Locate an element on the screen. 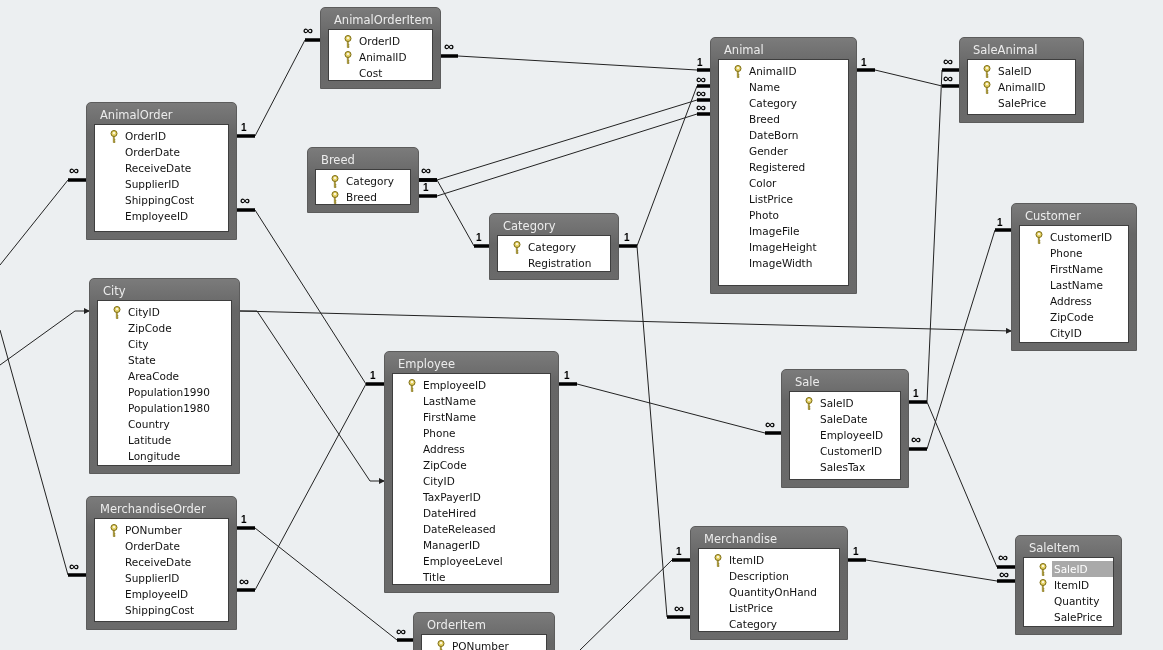 Image resolution: width=1163 pixels, height=650 pixels. field-name: Gender is located at coordinates (797, 151).